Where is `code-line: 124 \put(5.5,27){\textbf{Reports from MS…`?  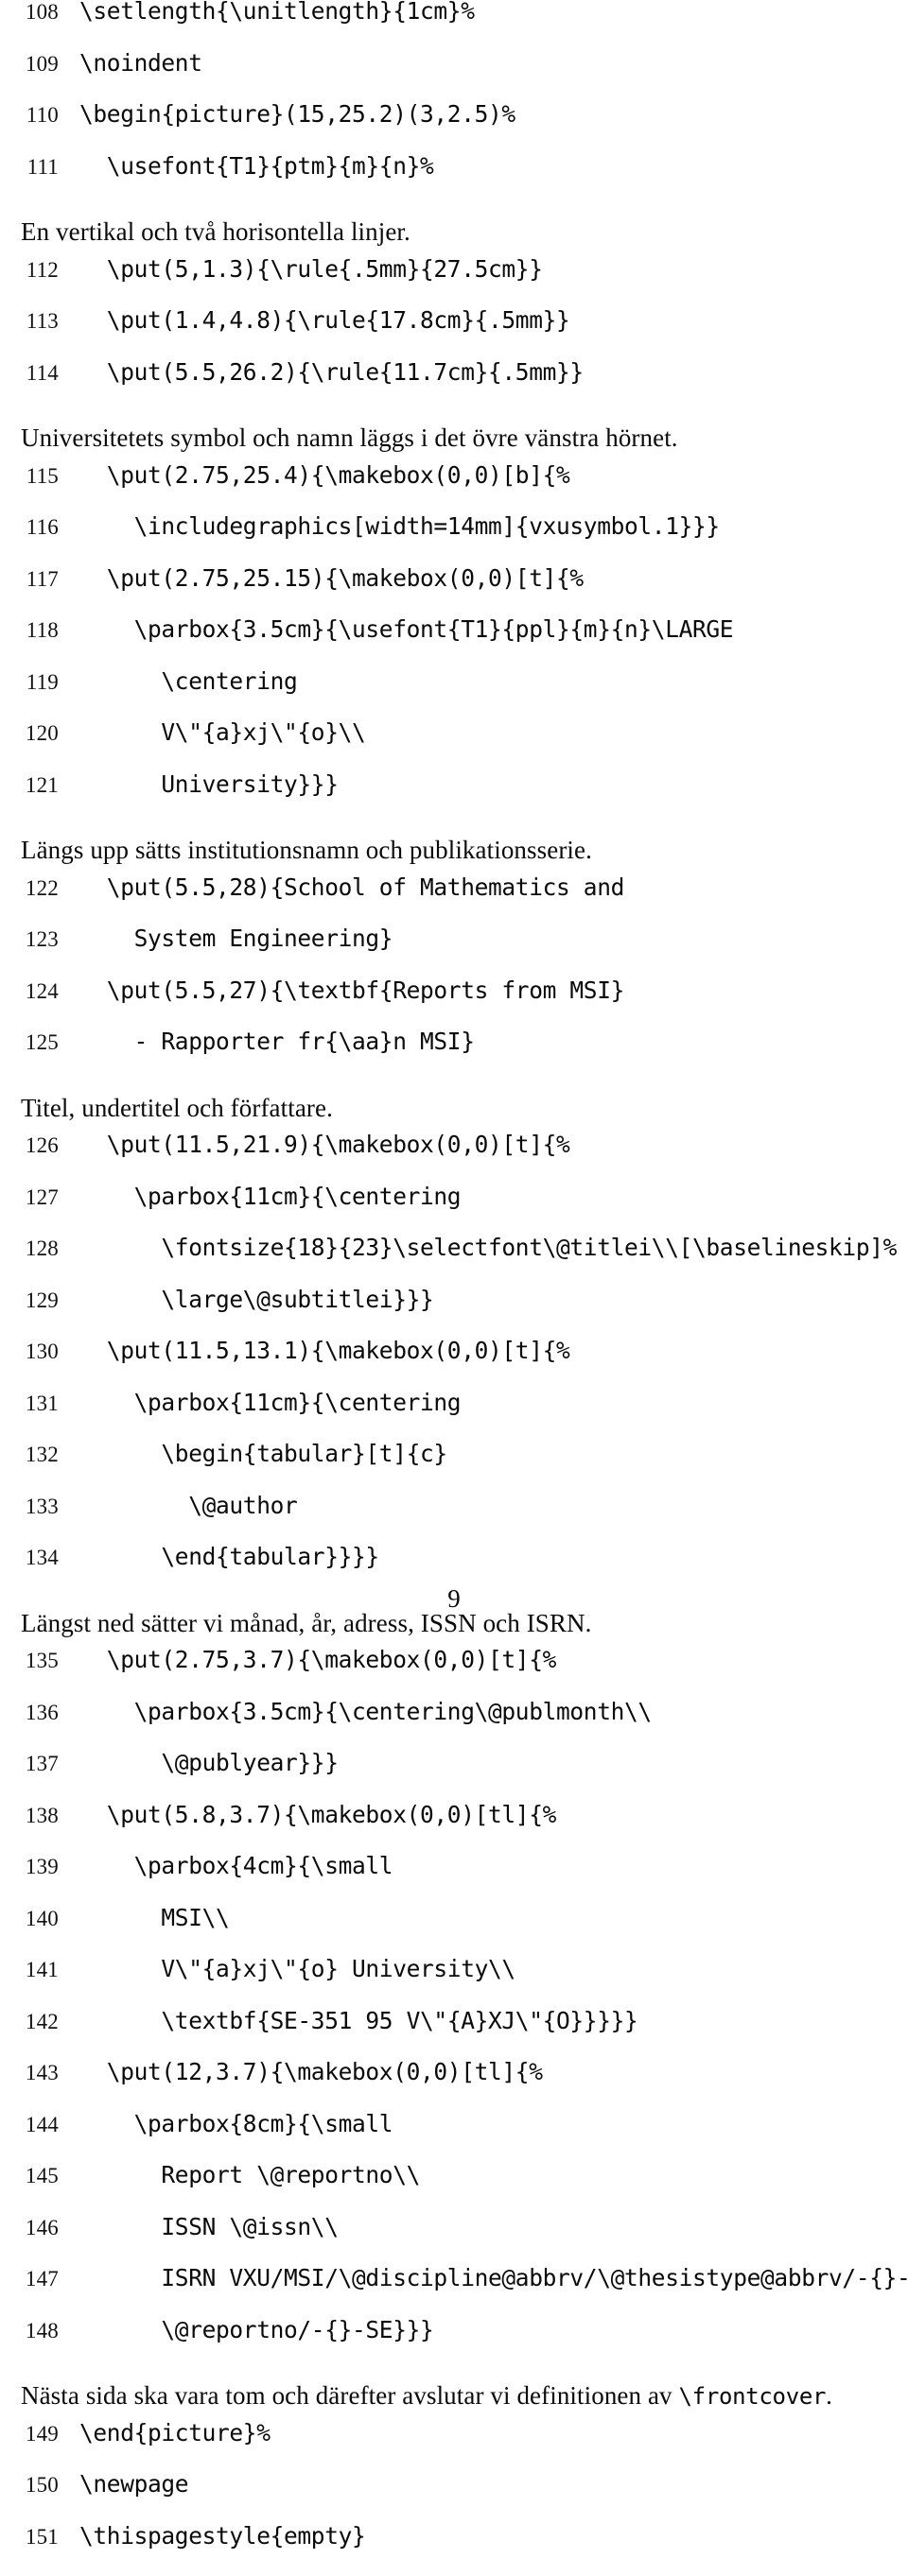 code-line: 124 \put(5.5,27){\textbf{Reports from MS… is located at coordinates (454, 1005).